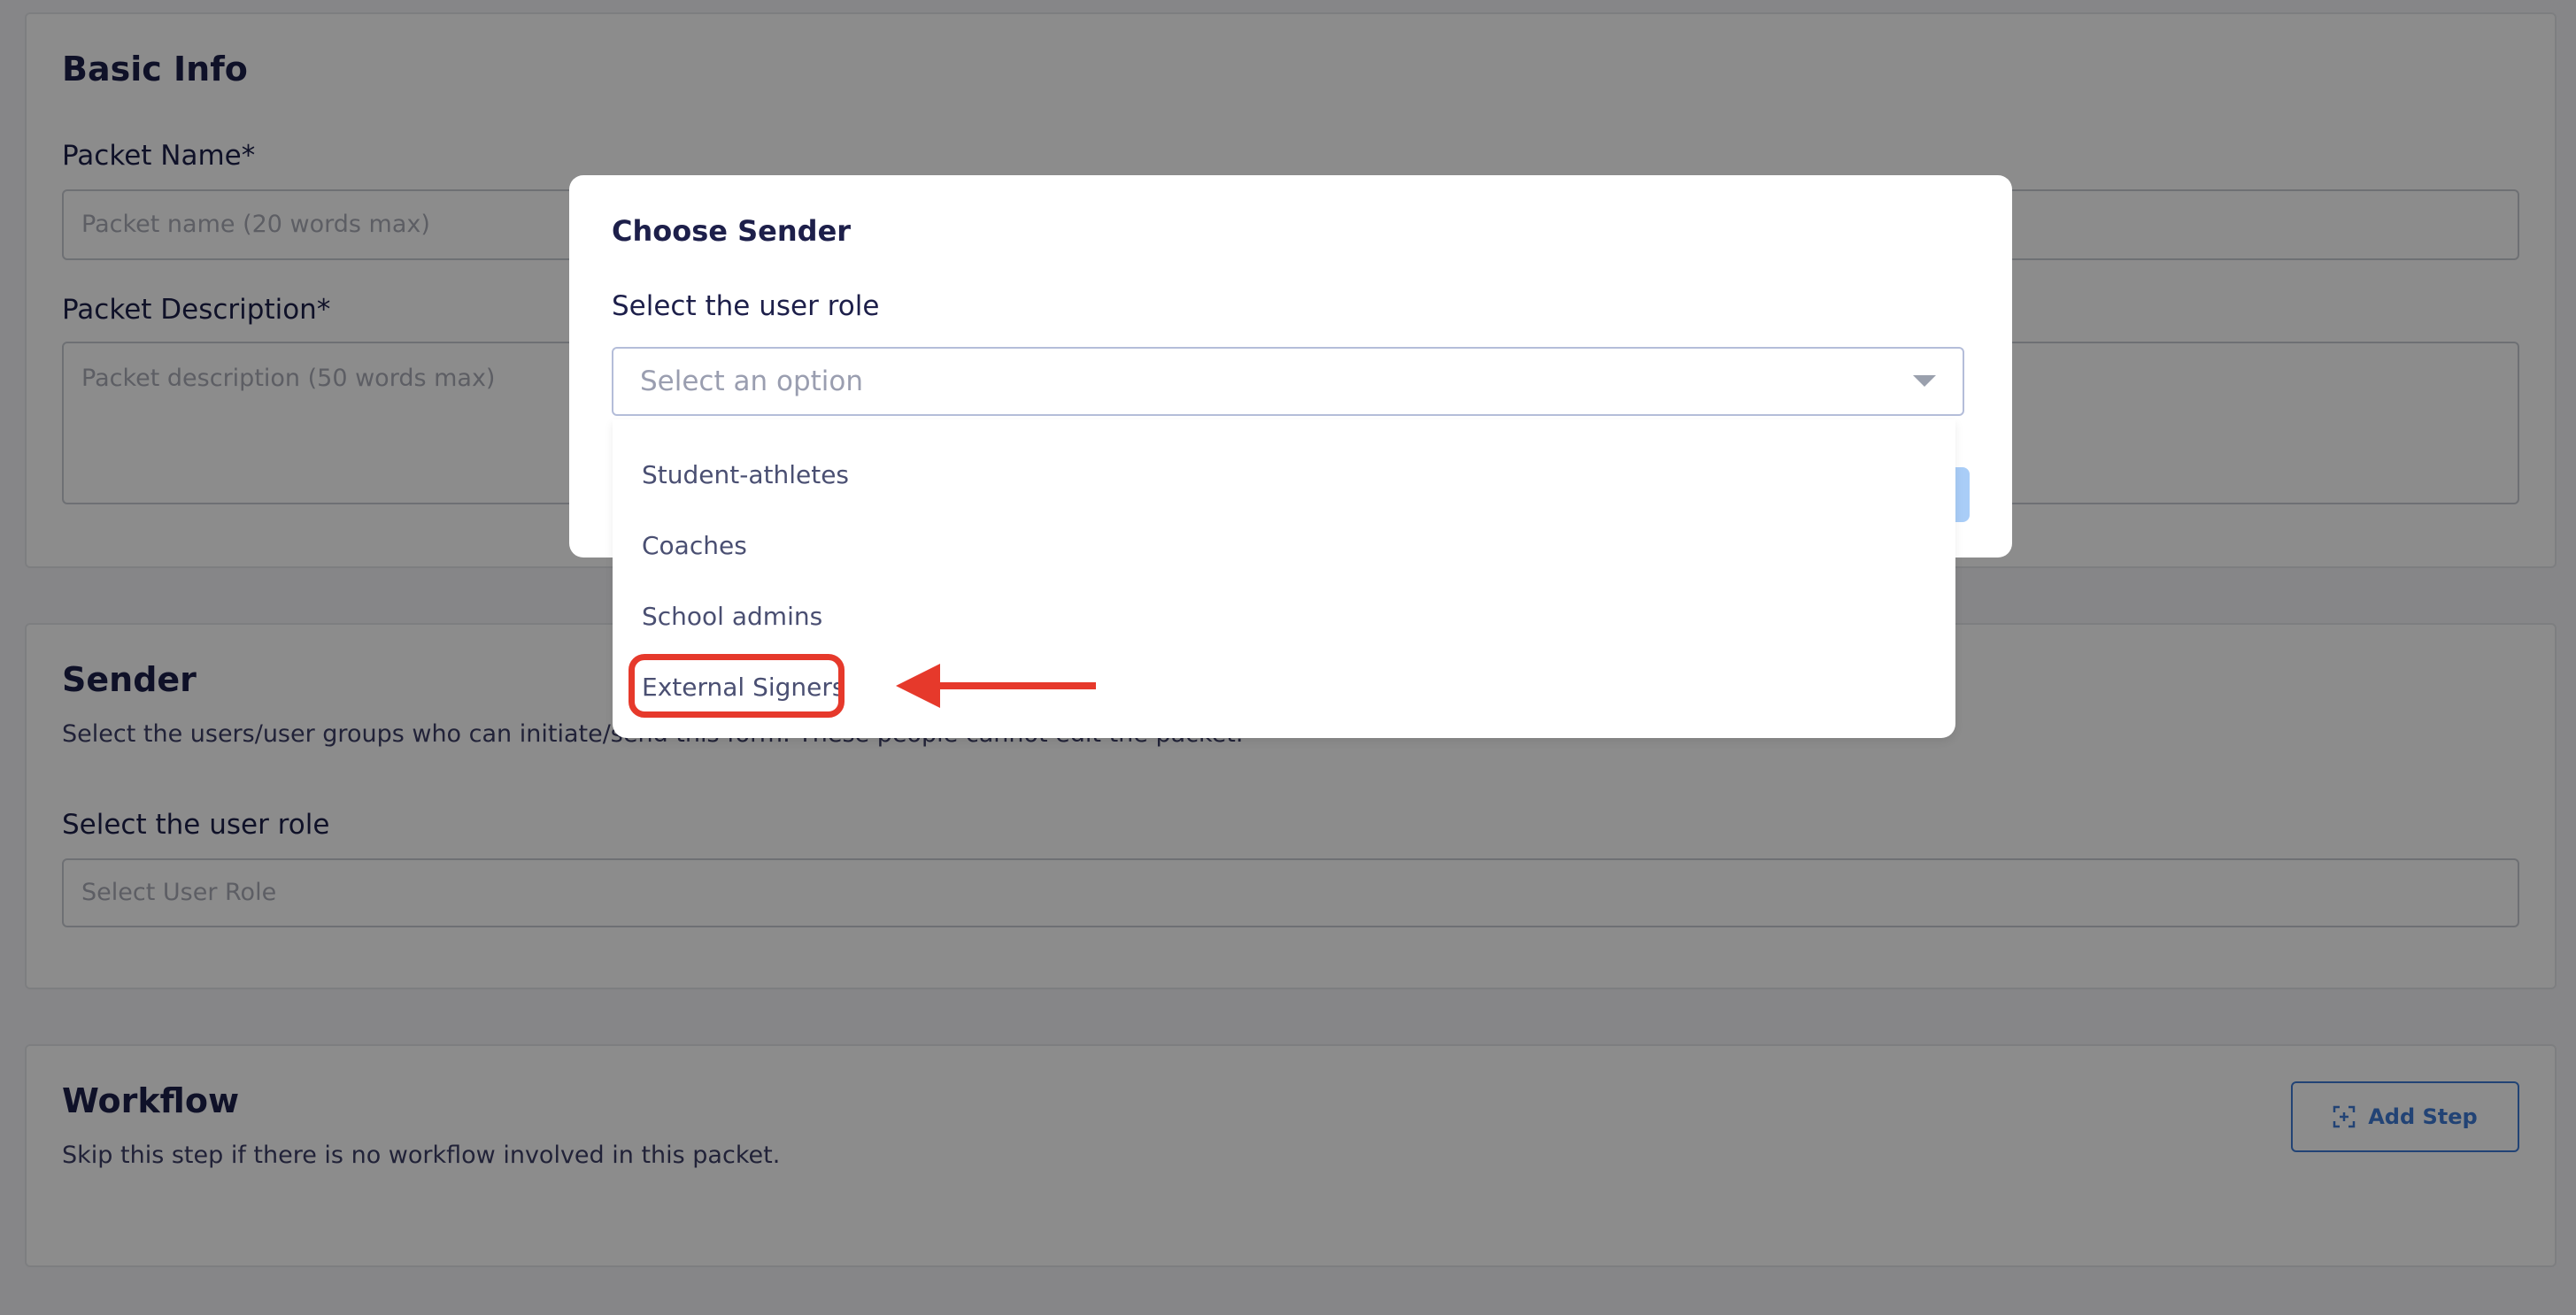  I want to click on arrow-left-icon, so click(996, 686).